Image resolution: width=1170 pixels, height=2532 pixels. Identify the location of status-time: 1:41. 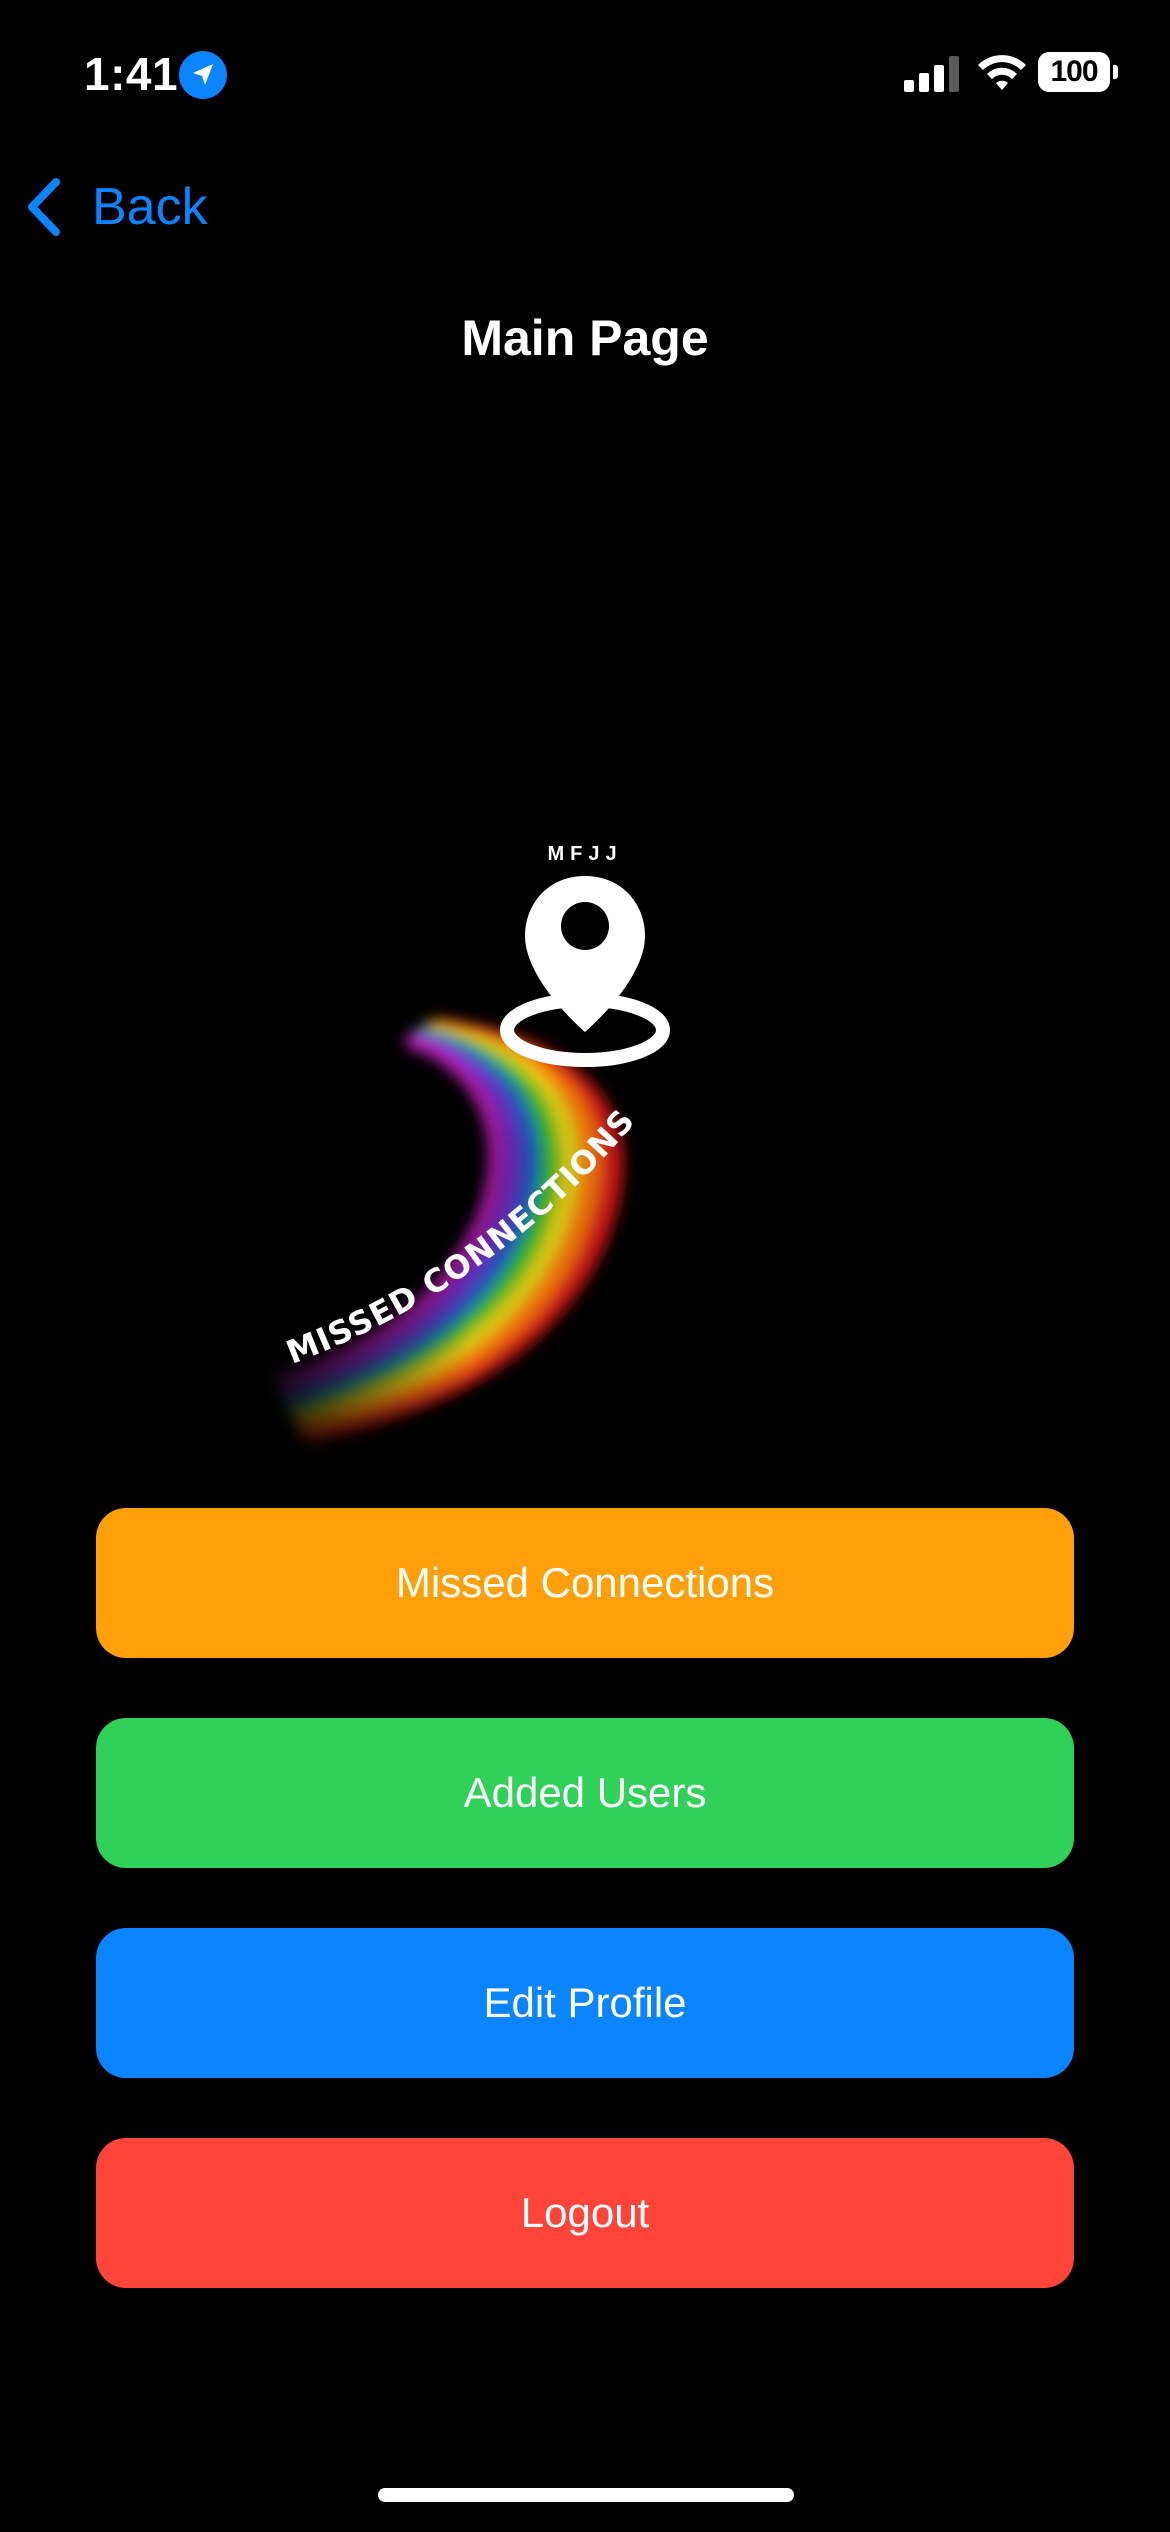
(131, 74).